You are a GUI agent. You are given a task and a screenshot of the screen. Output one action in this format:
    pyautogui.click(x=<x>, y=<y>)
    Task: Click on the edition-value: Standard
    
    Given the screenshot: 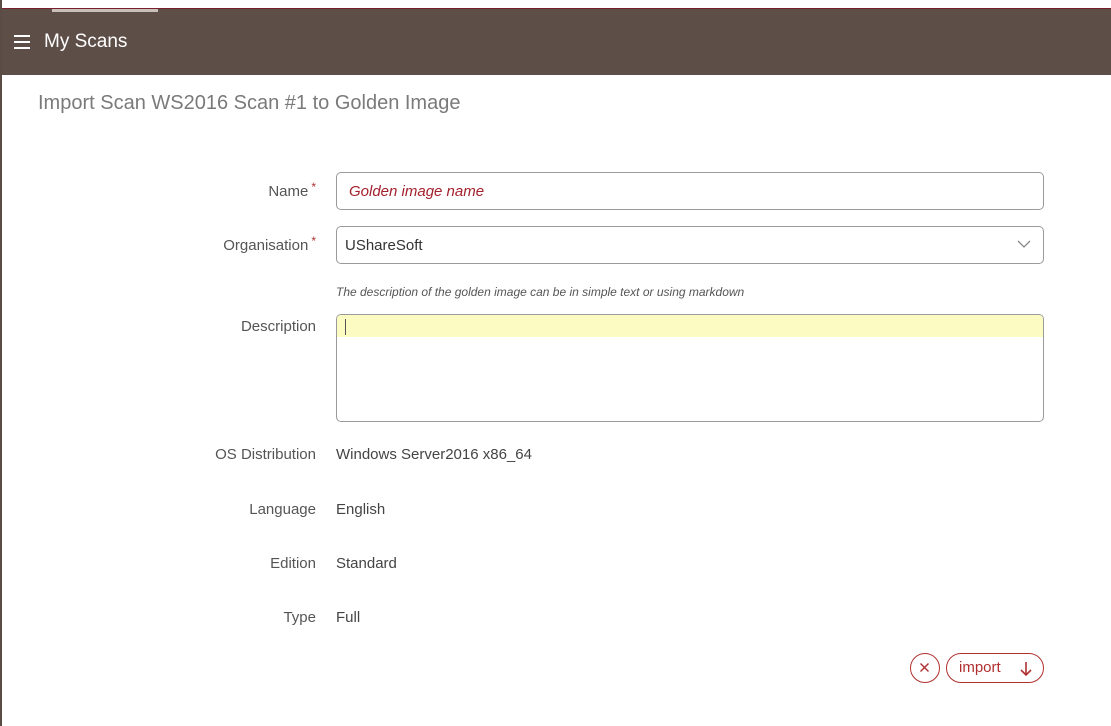 What is the action you would take?
    pyautogui.click(x=366, y=563)
    